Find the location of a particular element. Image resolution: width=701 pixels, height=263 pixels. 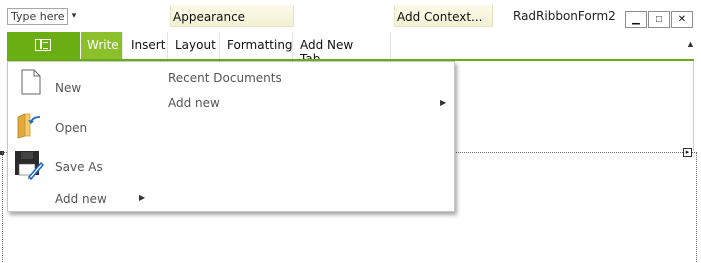

tab-formatting: Formatting is located at coordinates (257, 45).